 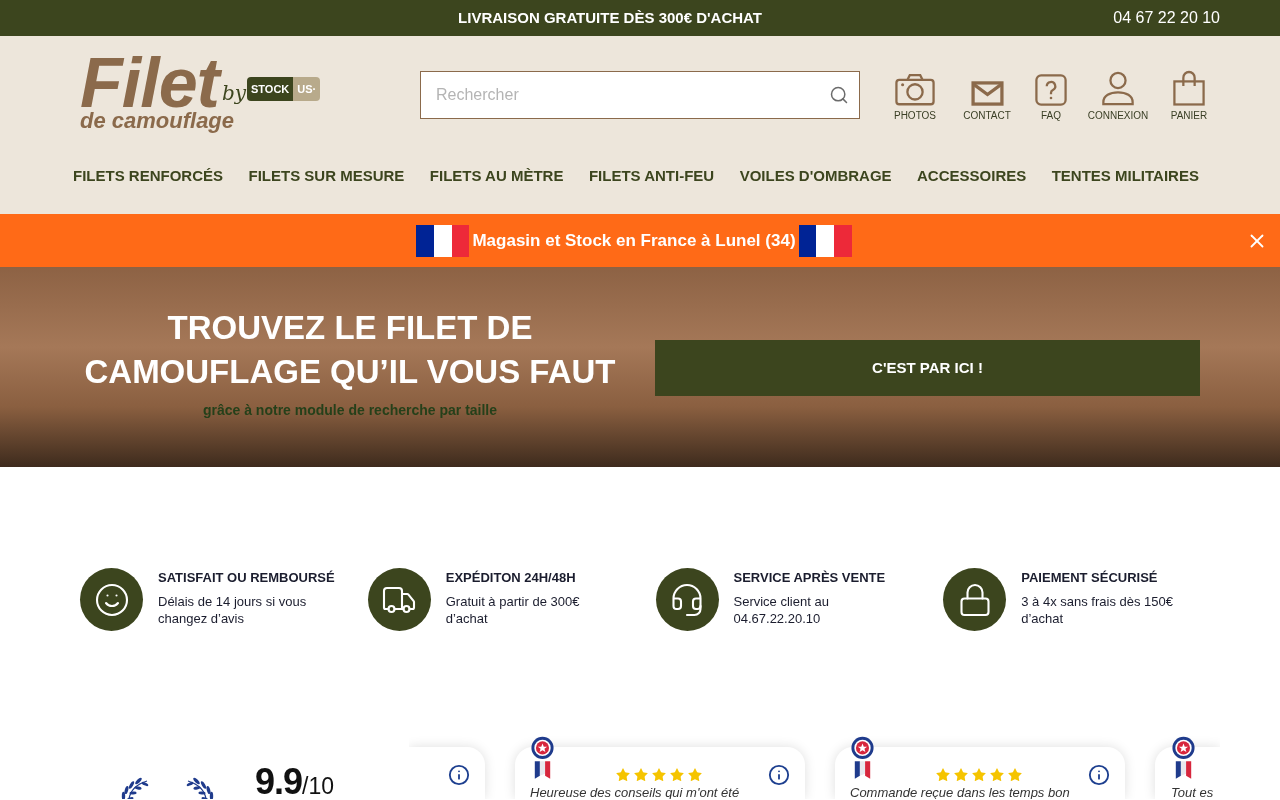 I want to click on rating-scale: /10, so click(x=318, y=786).